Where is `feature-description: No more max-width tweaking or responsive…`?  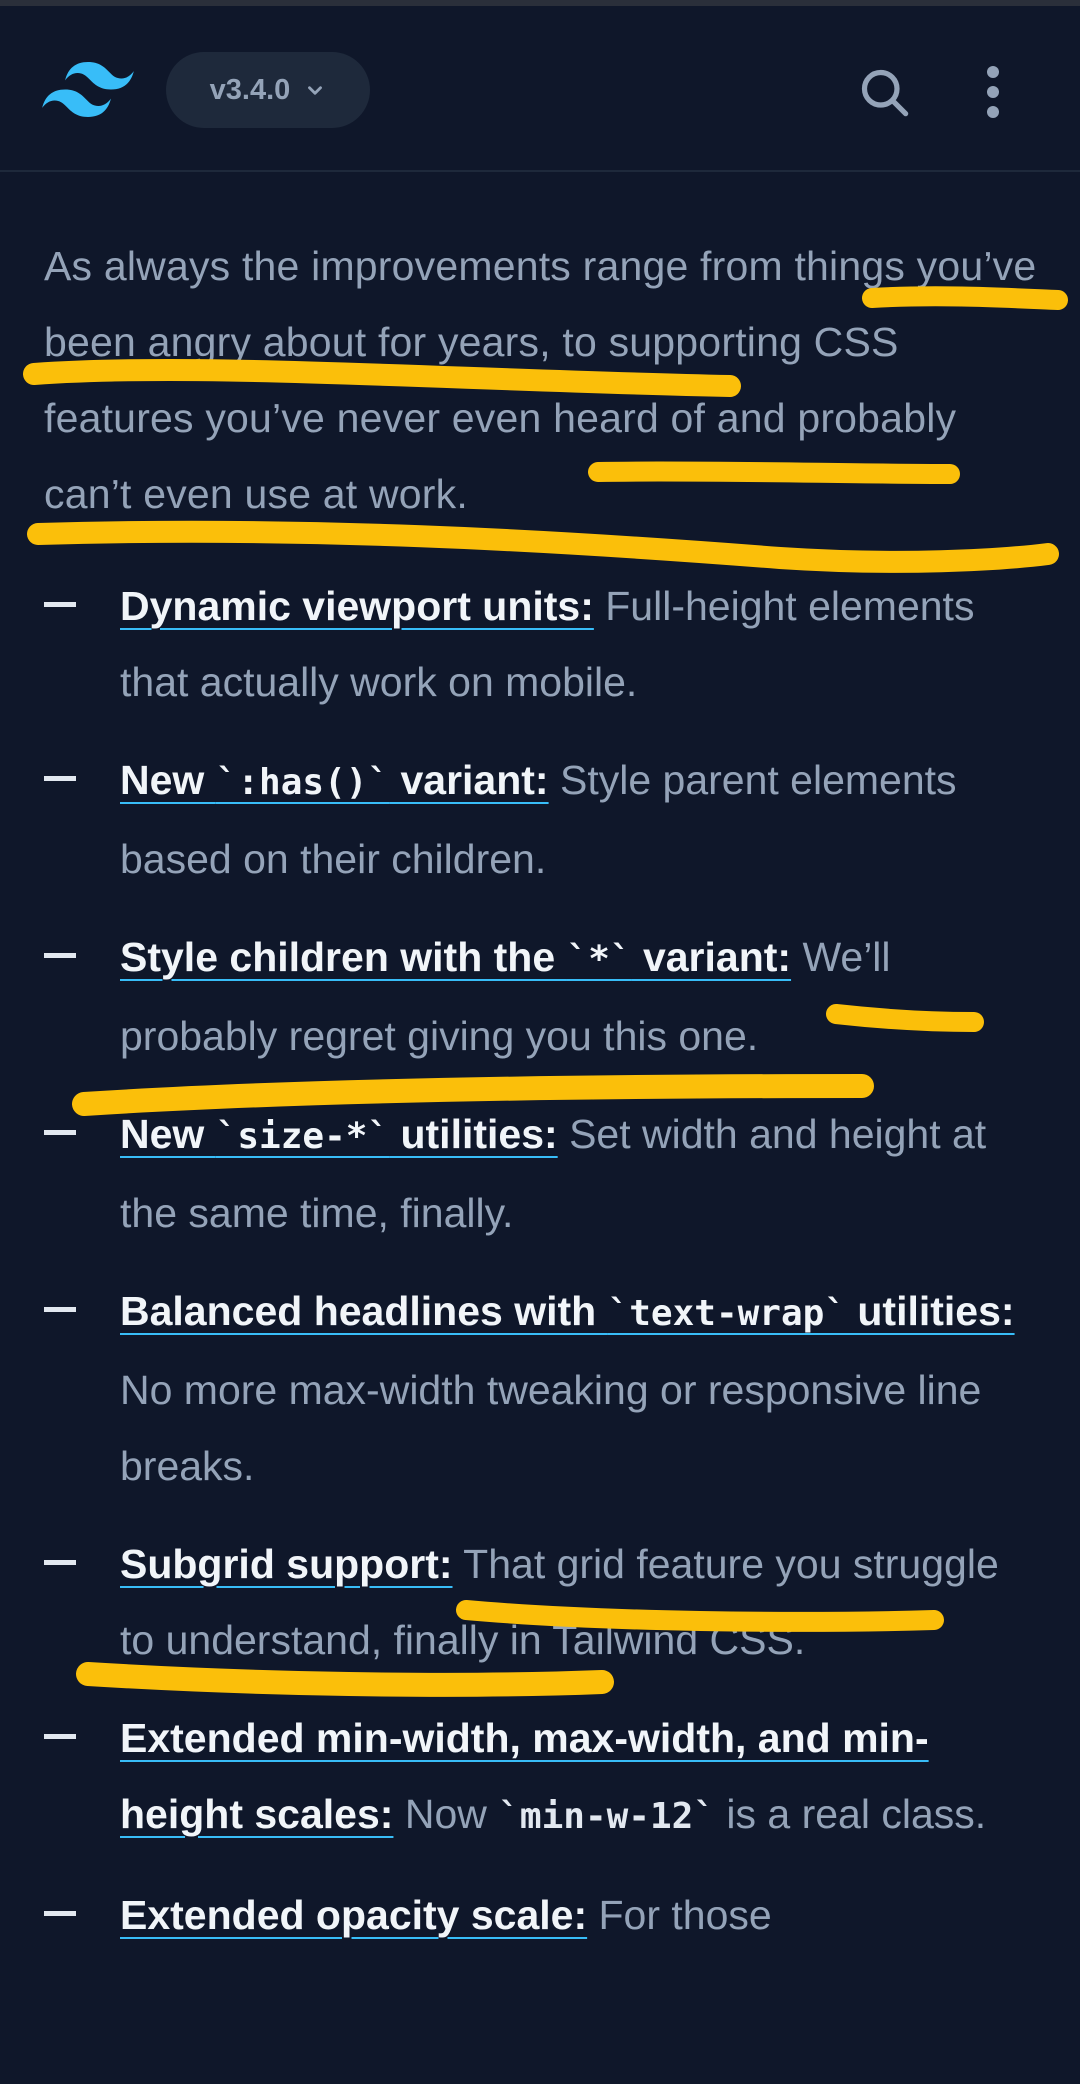
feature-description: No more max-width tweaking or responsive… is located at coordinates (550, 1428).